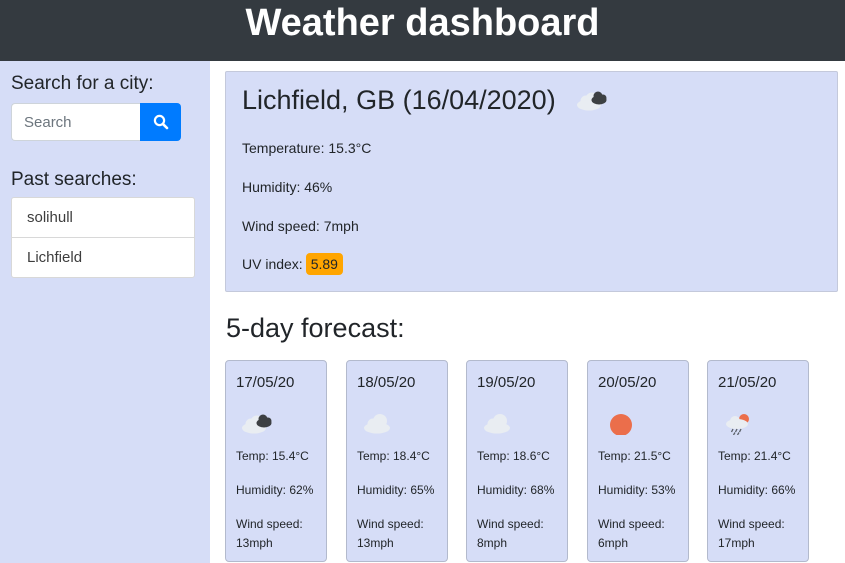 The image size is (845, 563). Describe the element at coordinates (393, 456) in the screenshot. I see `forecast-temp: Temp: 18.4°C` at that location.